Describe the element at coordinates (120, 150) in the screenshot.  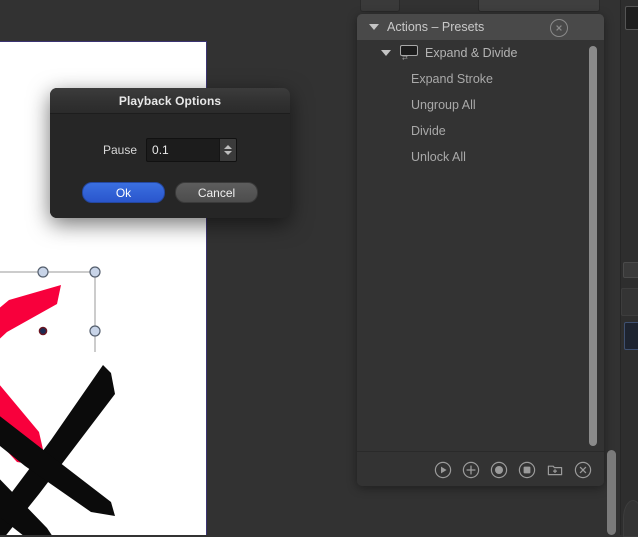
I see `pause-label: Pause` at that location.